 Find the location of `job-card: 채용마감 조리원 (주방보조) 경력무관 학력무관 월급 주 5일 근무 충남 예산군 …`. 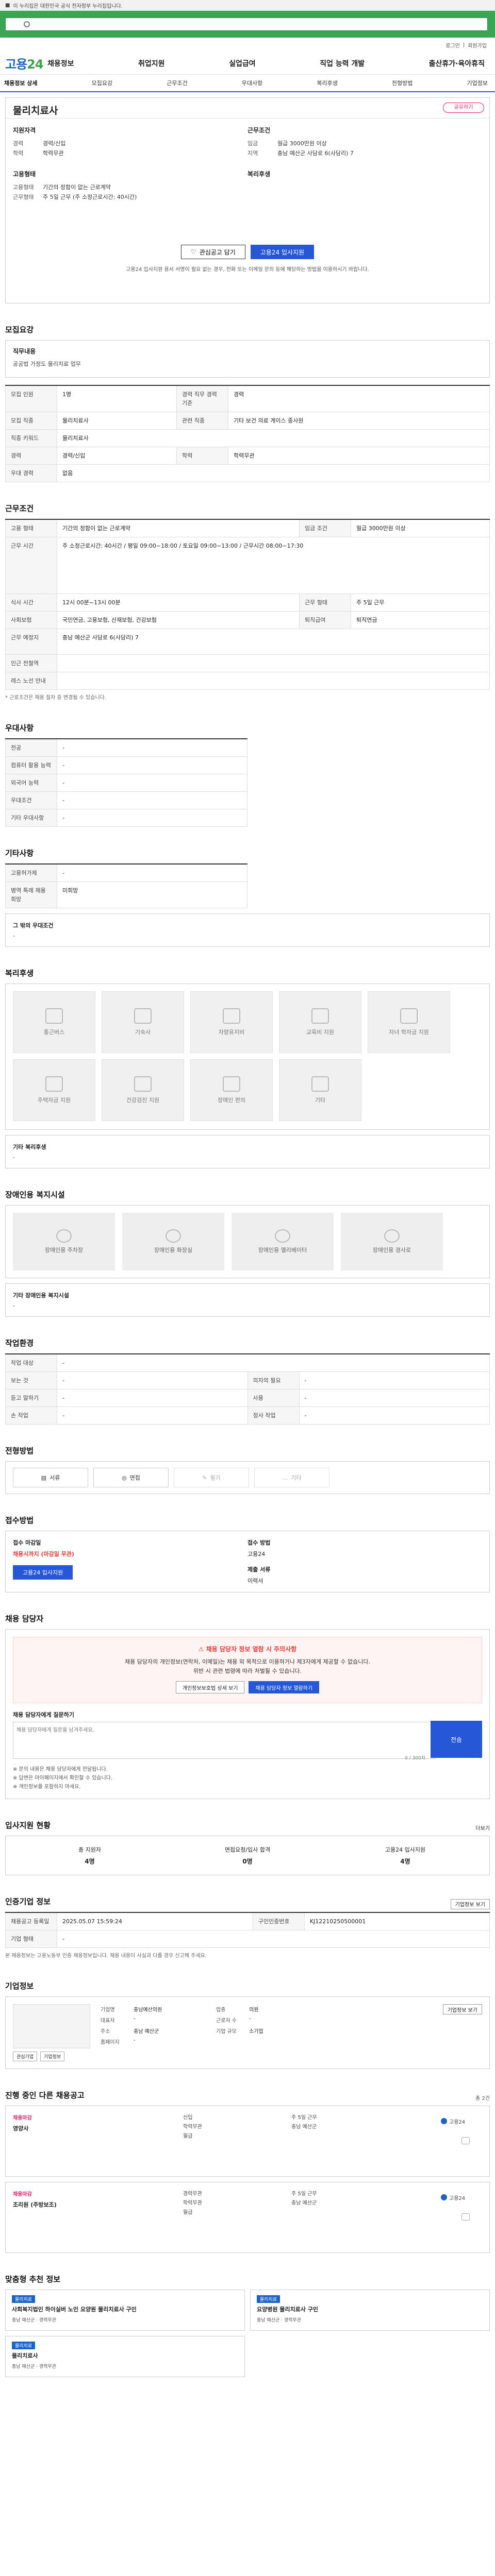

job-card: 채용마감 조리원 (주방보조) 경력무관 학력무관 월급 주 5일 근무 충남 예산군 … is located at coordinates (247, 2217).